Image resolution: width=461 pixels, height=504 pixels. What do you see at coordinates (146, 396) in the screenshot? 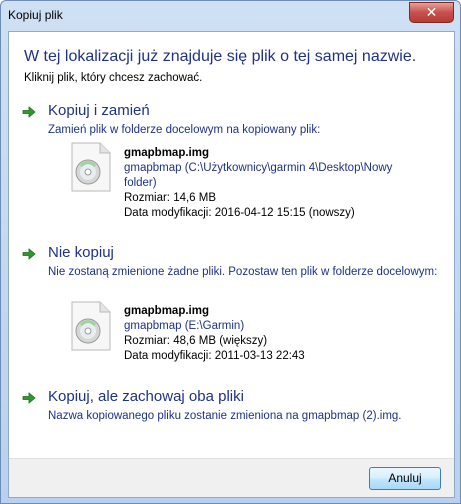
I see `option-title: Kopiuj, ale zachowaj oba pliki` at bounding box center [146, 396].